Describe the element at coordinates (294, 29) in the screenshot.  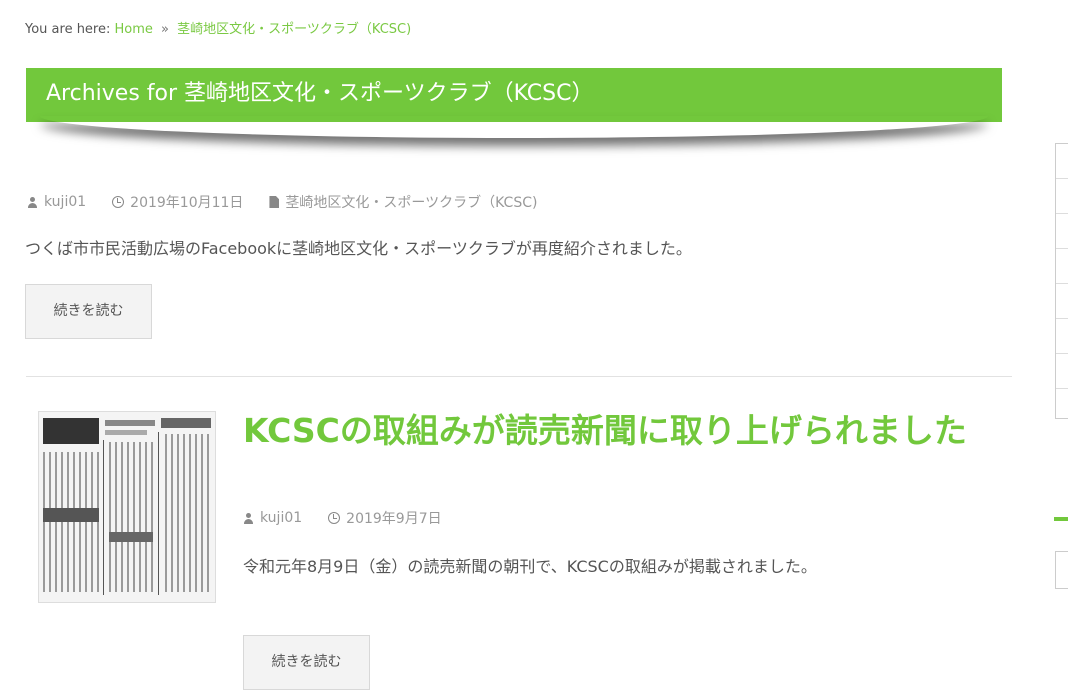
I see `breadcrumb-current-link: 茎崎地区文化・スポーツクラブ（KCSC)` at that location.